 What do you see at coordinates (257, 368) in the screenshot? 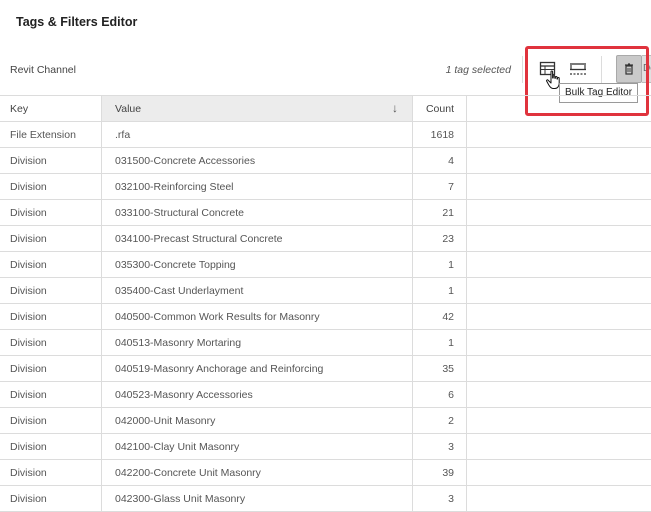
I see `cell-value: 040519-Masonry Anchorage and Reinforcing` at bounding box center [257, 368].